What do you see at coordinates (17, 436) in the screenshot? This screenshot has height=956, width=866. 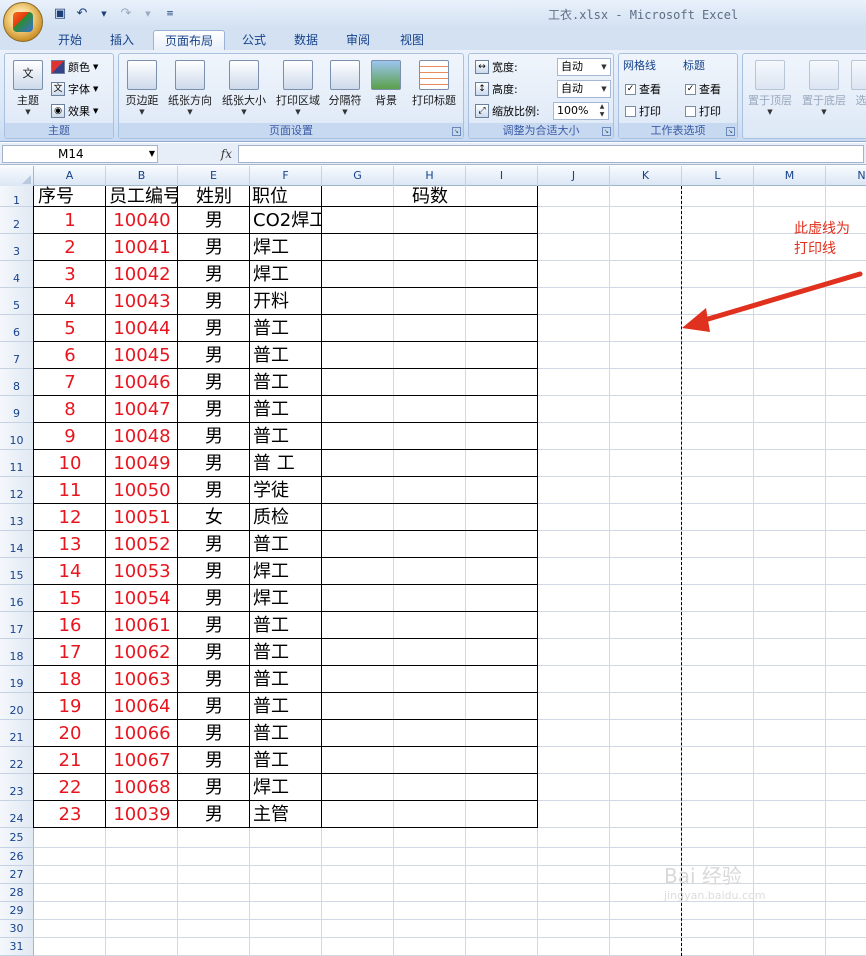 I see `row-header: 10` at bounding box center [17, 436].